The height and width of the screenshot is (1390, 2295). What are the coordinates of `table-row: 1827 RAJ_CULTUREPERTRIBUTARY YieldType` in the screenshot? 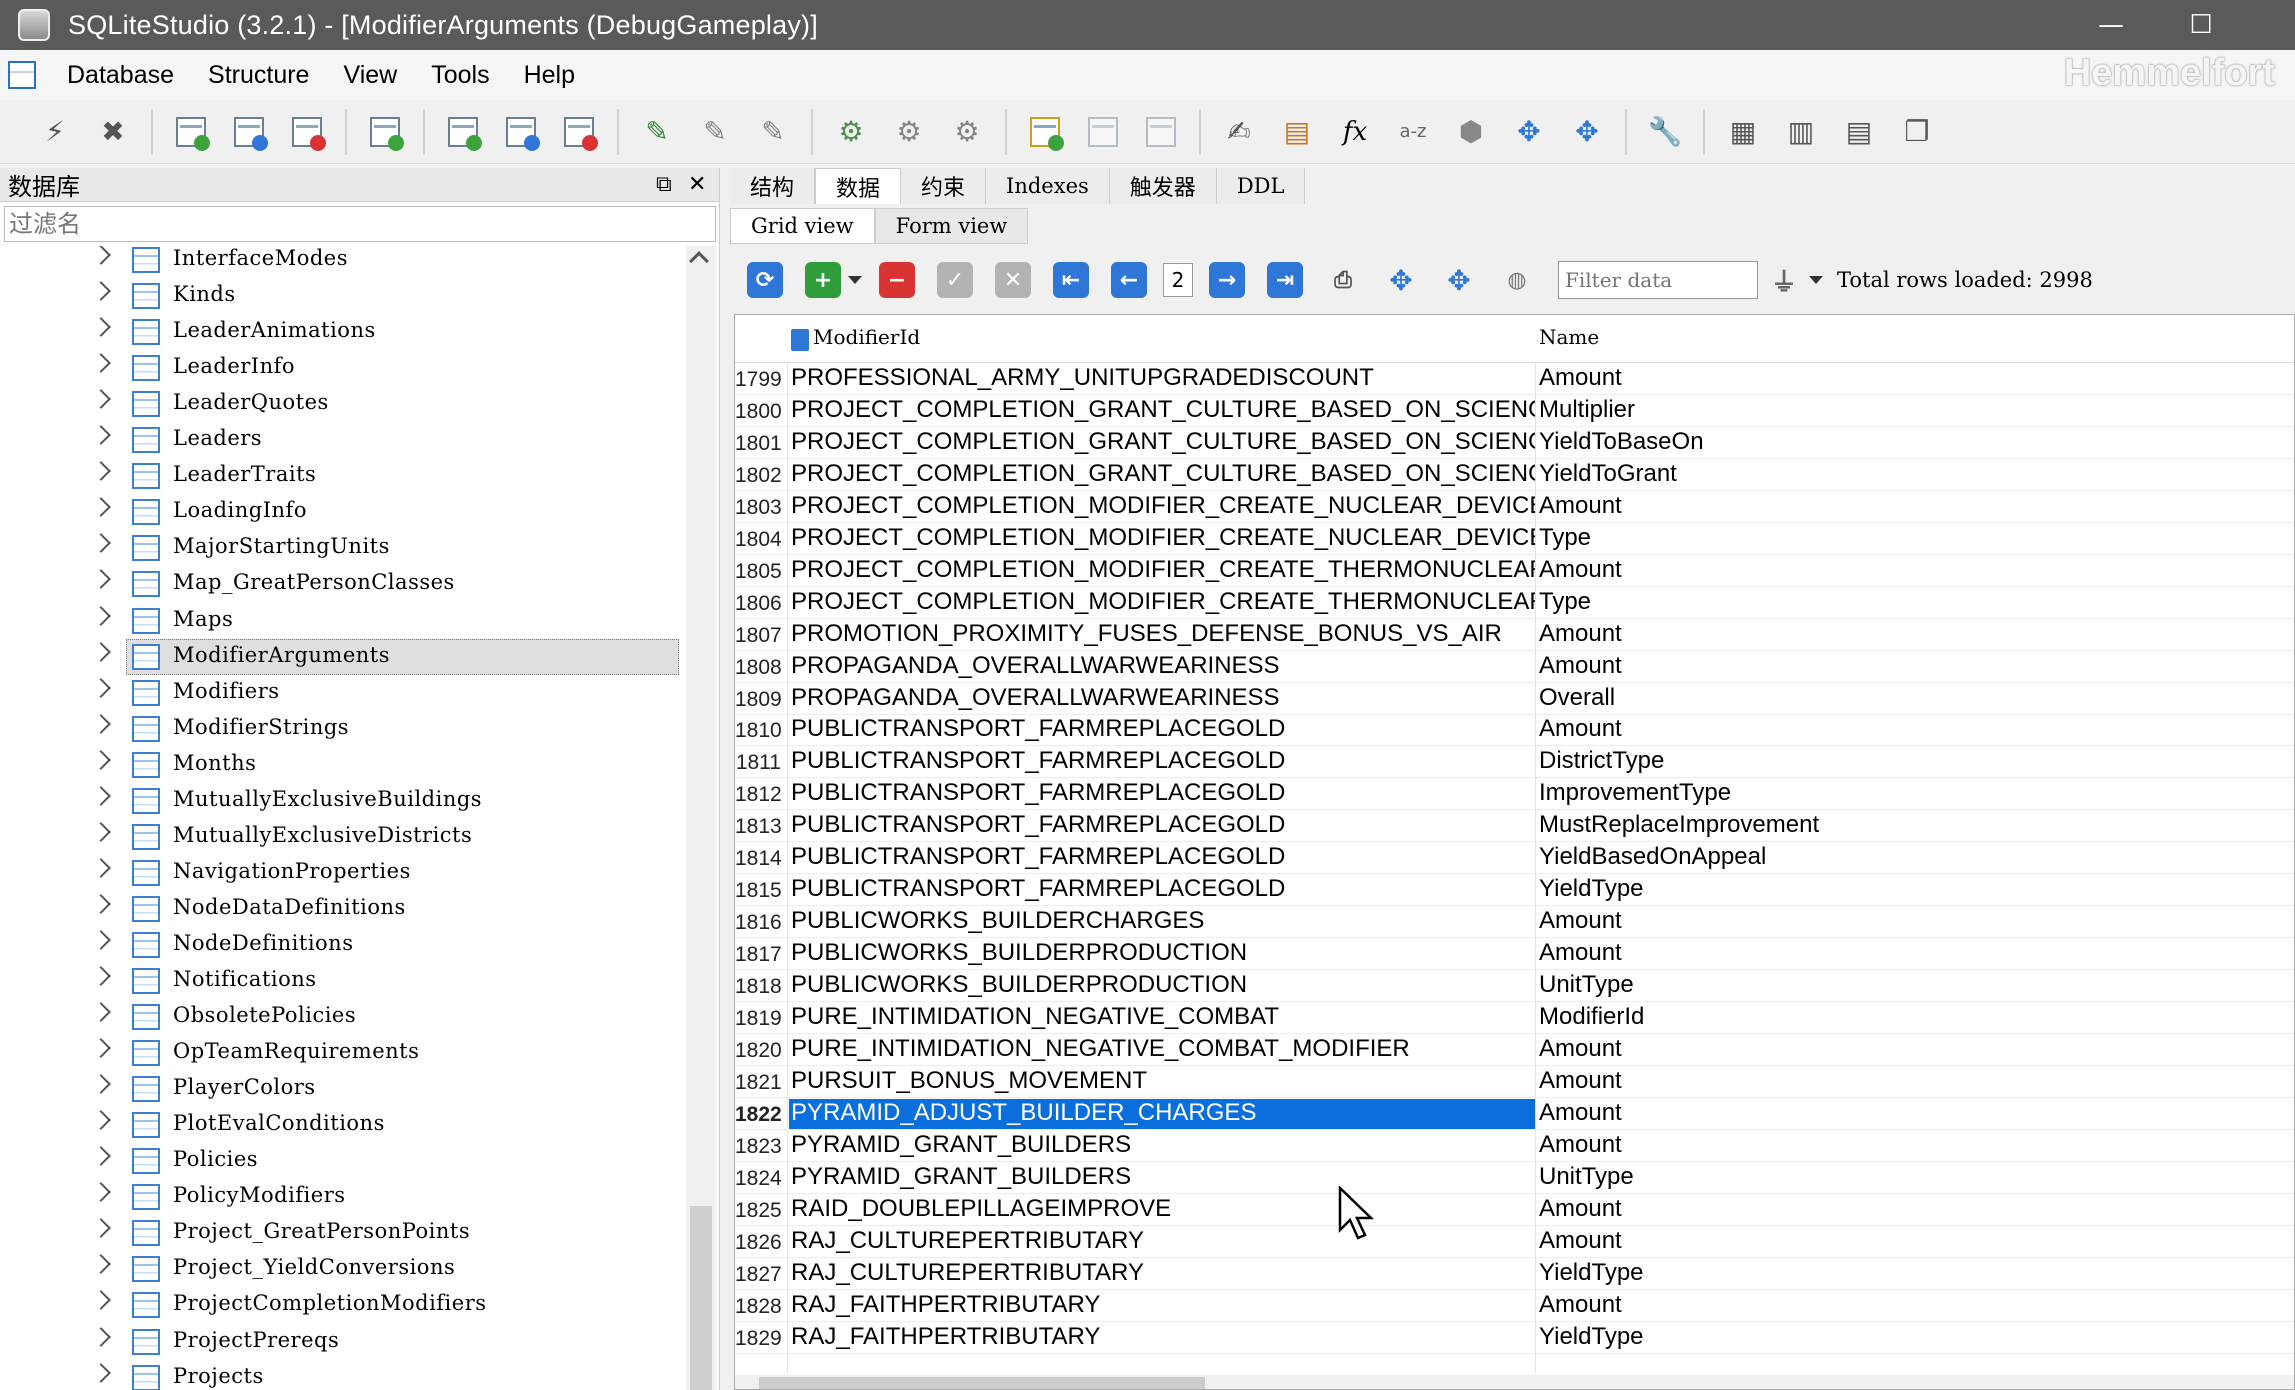 It's located at (1514, 1274).